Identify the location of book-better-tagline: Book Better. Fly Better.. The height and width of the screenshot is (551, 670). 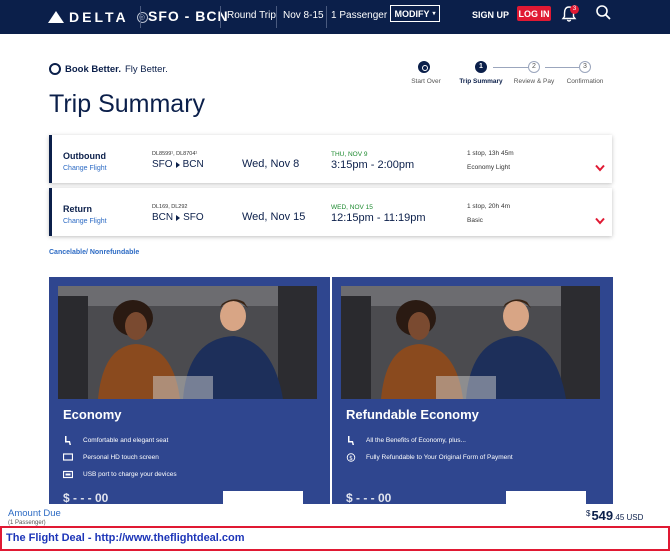
(108, 69).